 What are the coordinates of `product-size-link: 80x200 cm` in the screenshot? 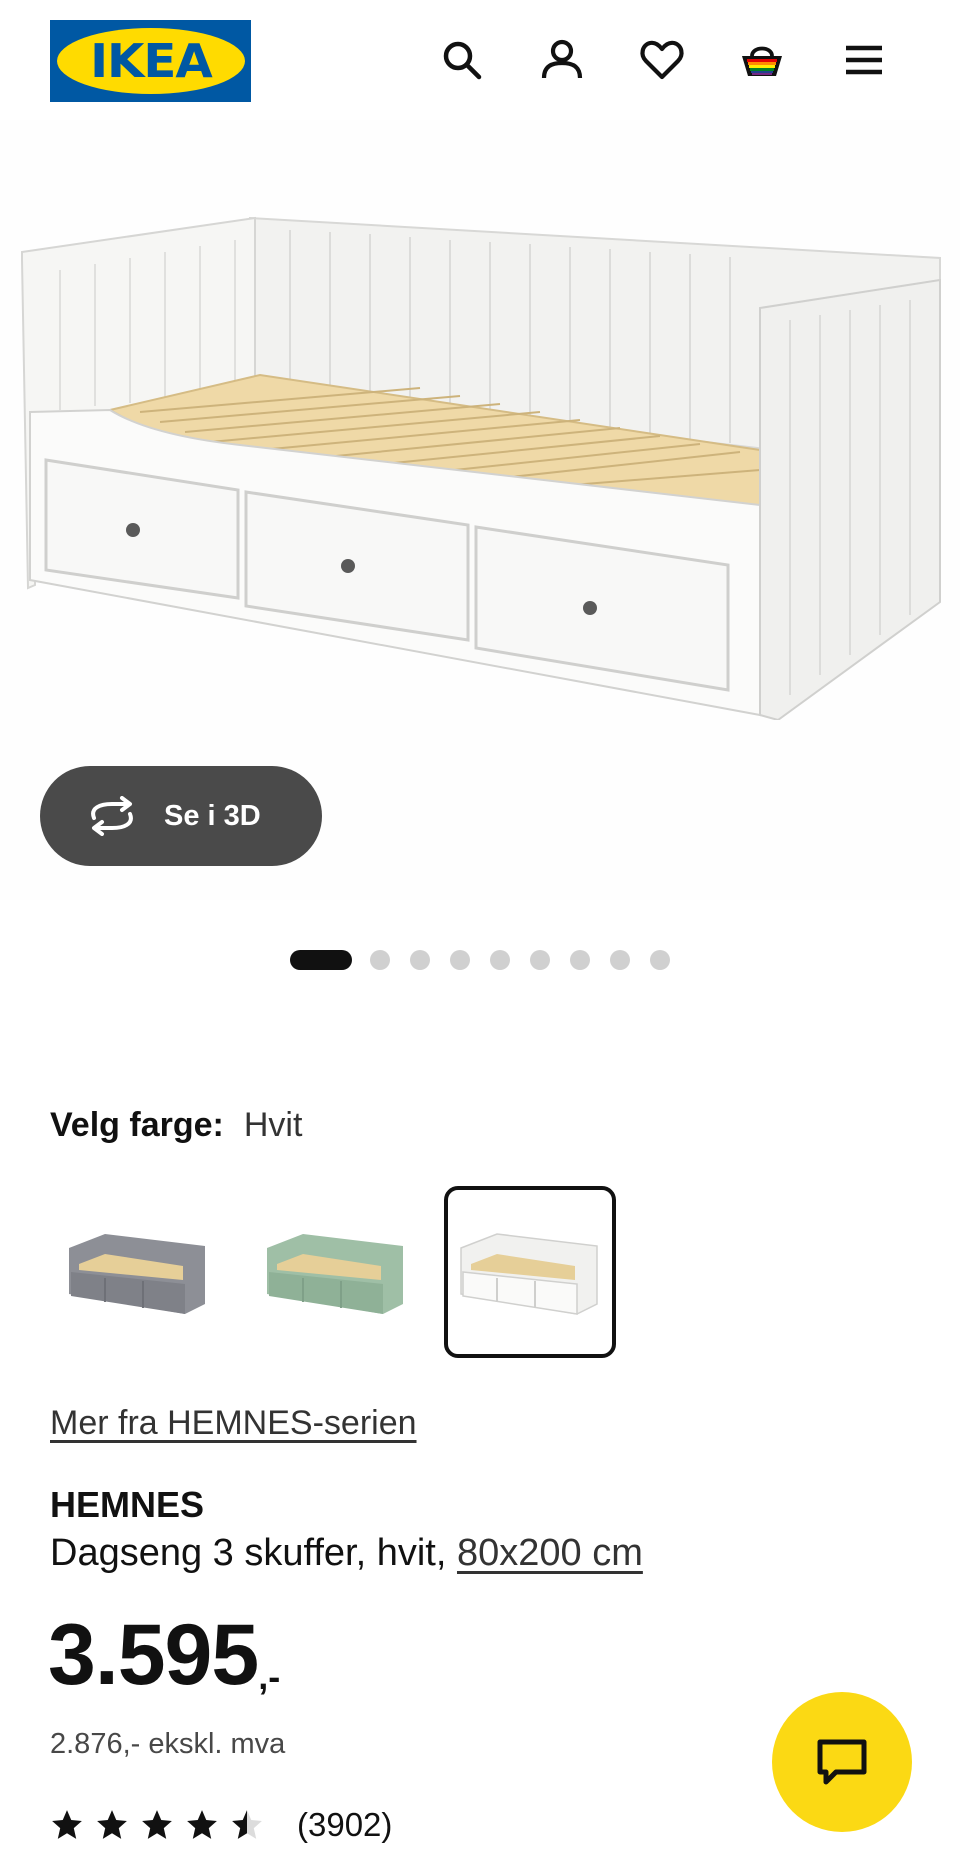 It's located at (550, 1553).